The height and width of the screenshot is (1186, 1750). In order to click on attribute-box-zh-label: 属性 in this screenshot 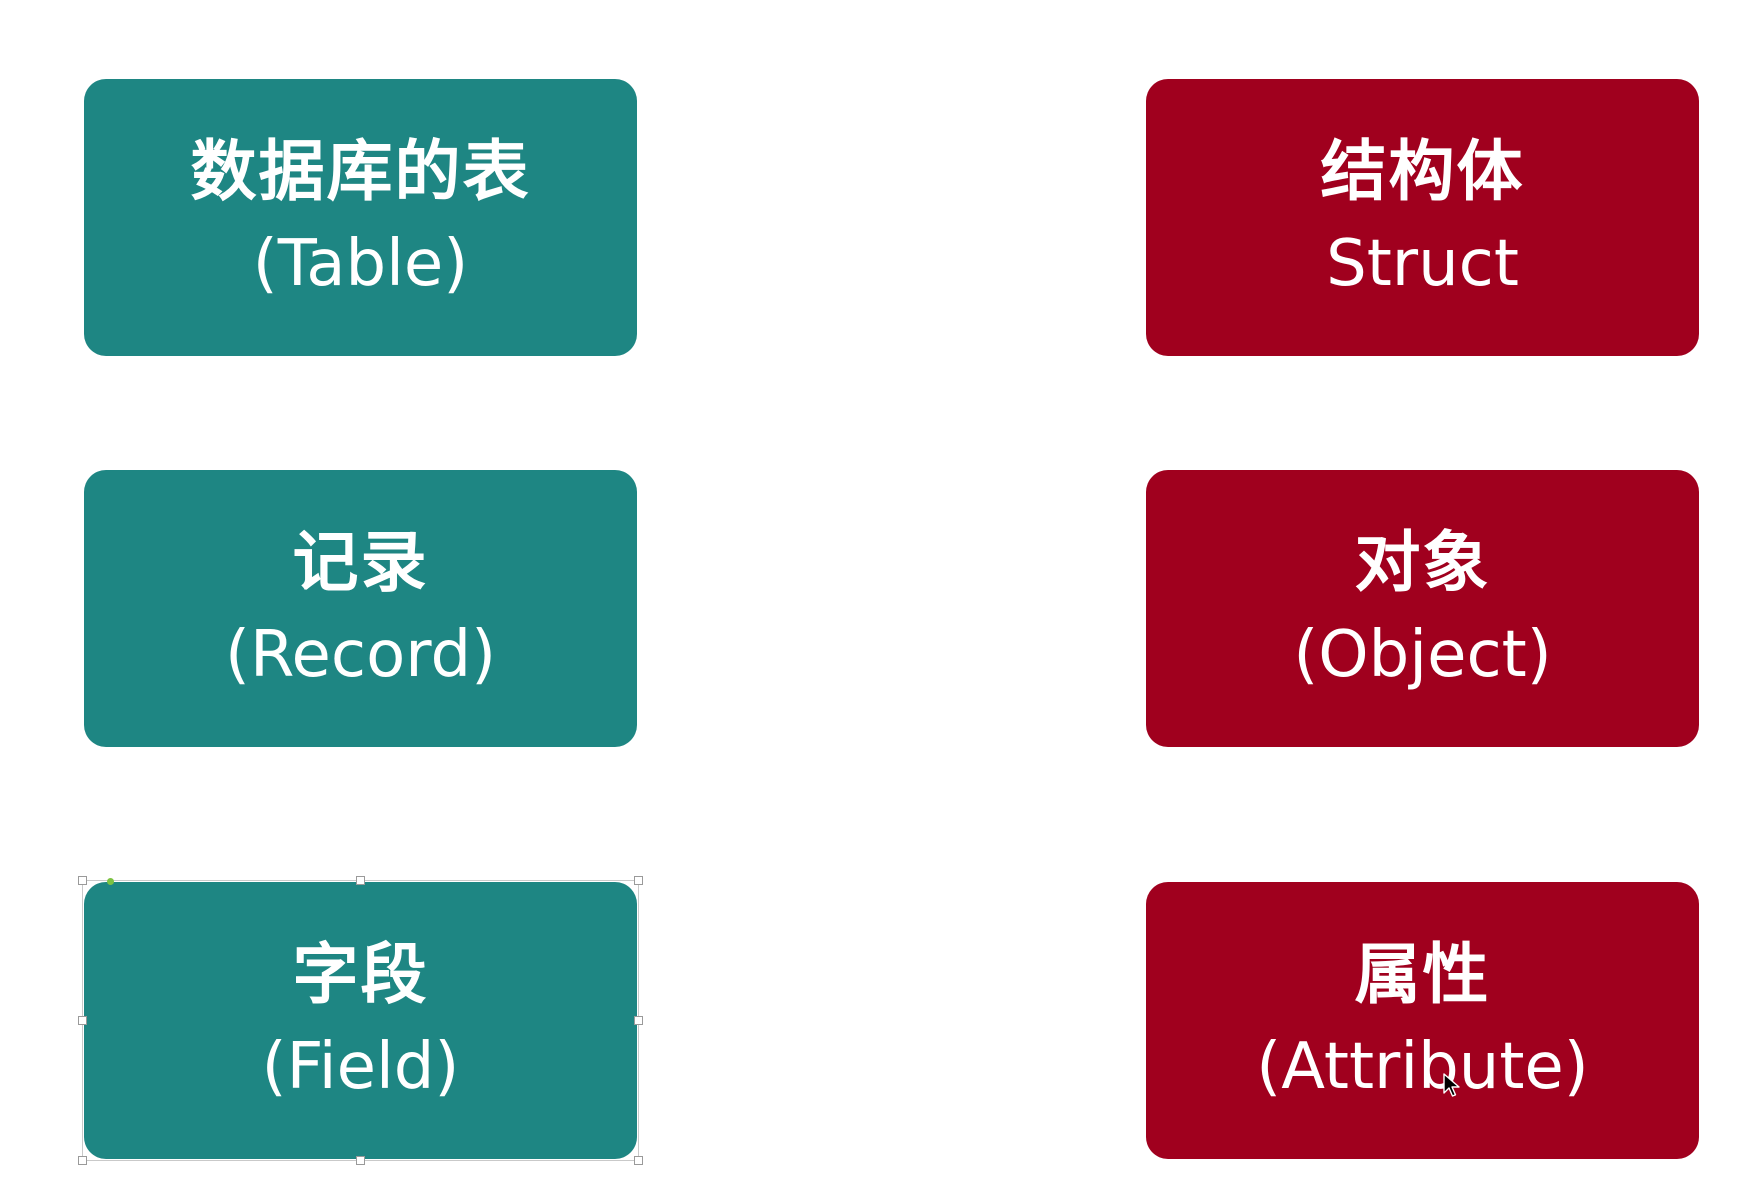, I will do `click(1422, 974)`.